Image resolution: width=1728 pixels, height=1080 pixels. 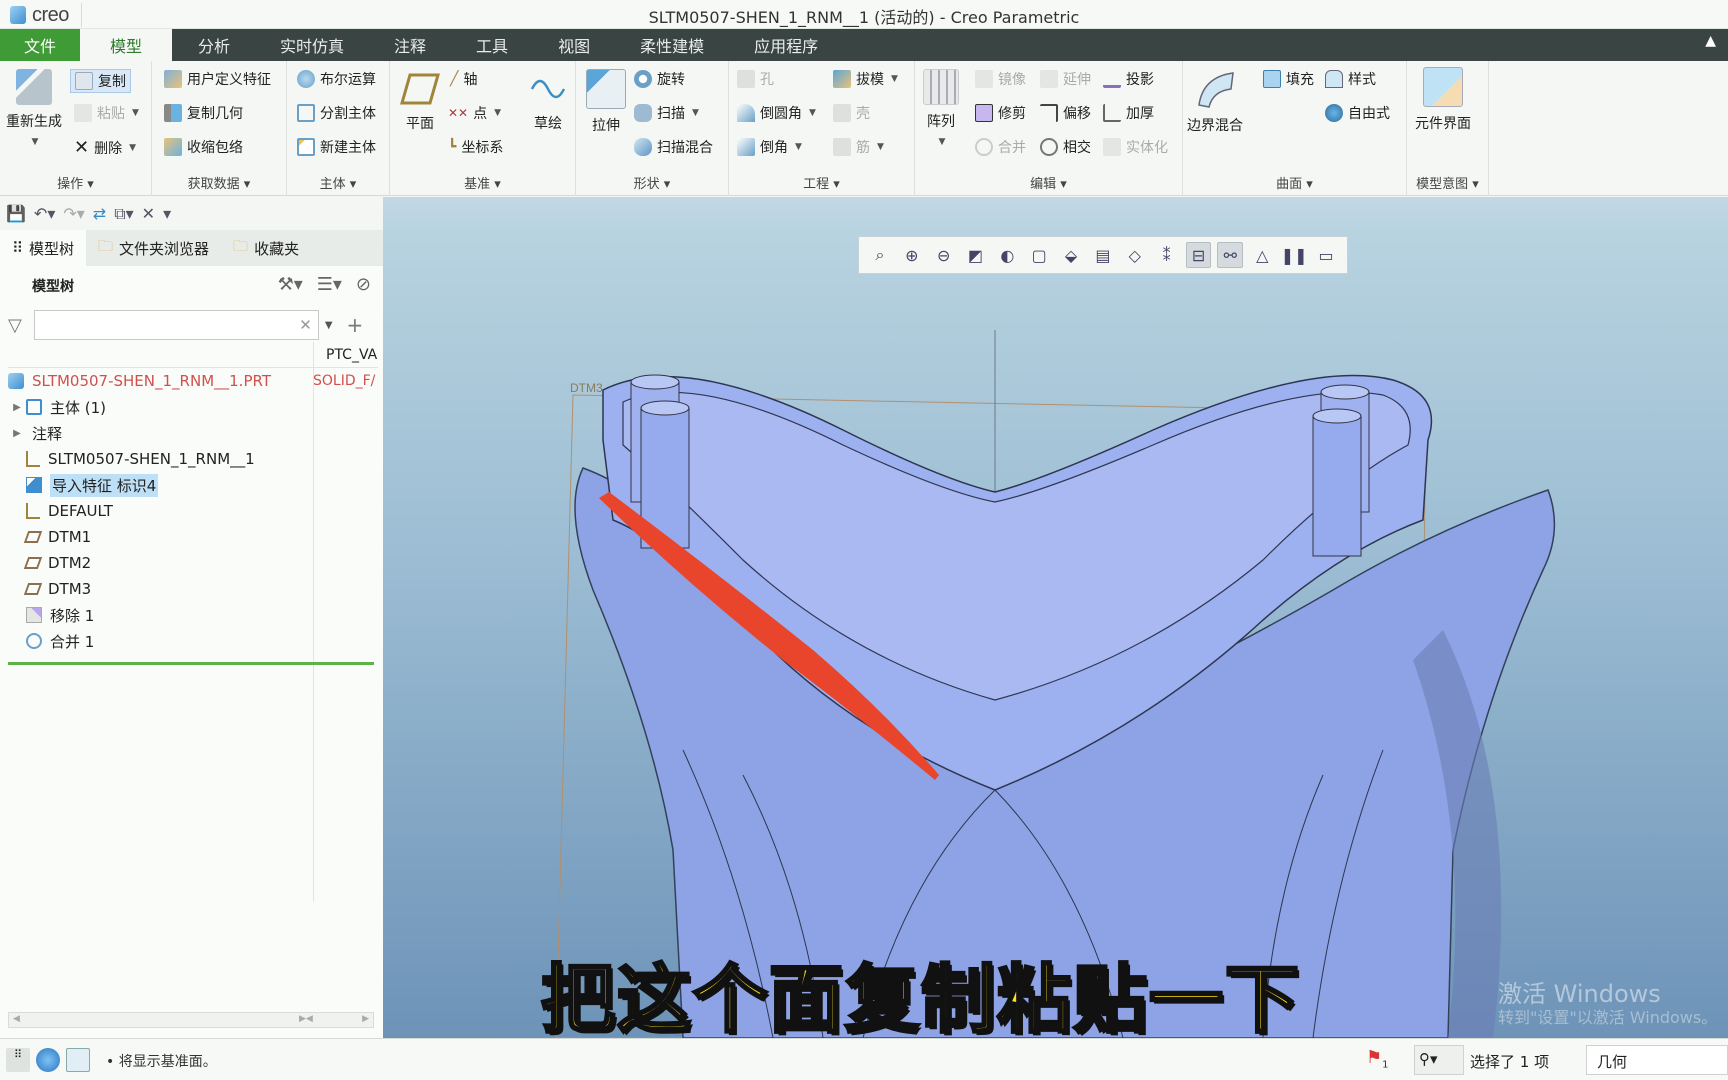 I want to click on regenerate-dropdown-icon: ▼, so click(x=35, y=142).